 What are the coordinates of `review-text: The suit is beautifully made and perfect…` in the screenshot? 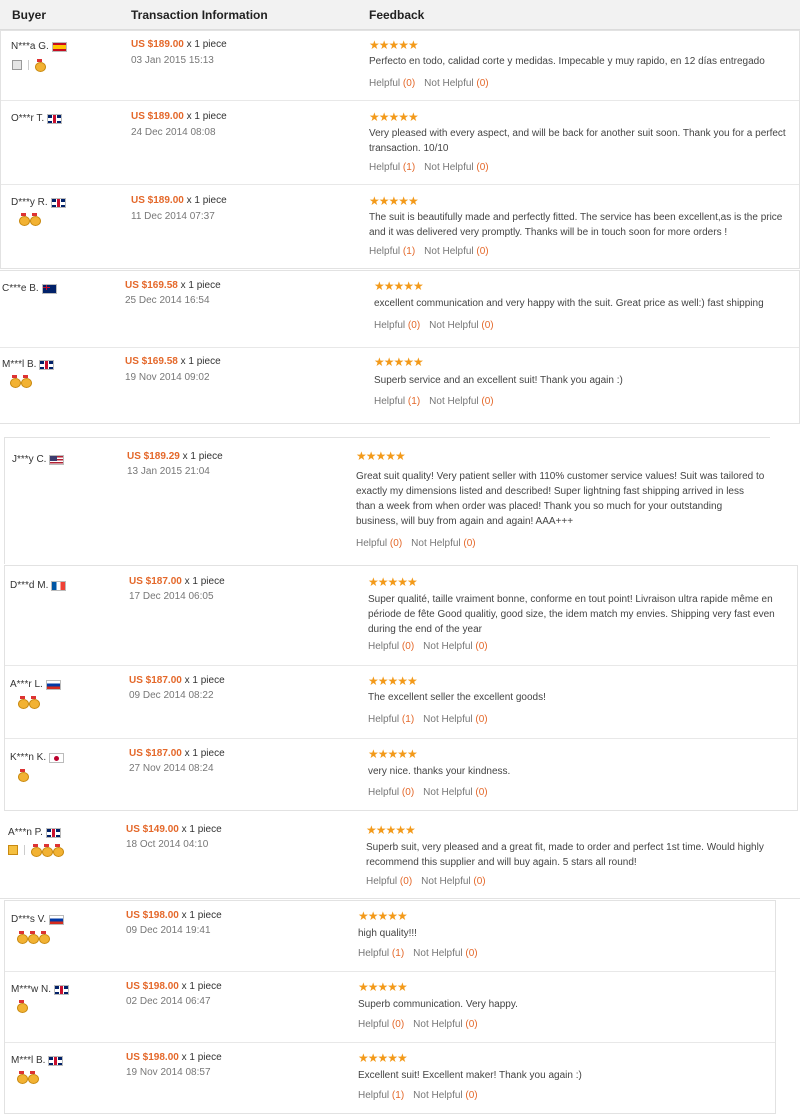 It's located at (576, 225).